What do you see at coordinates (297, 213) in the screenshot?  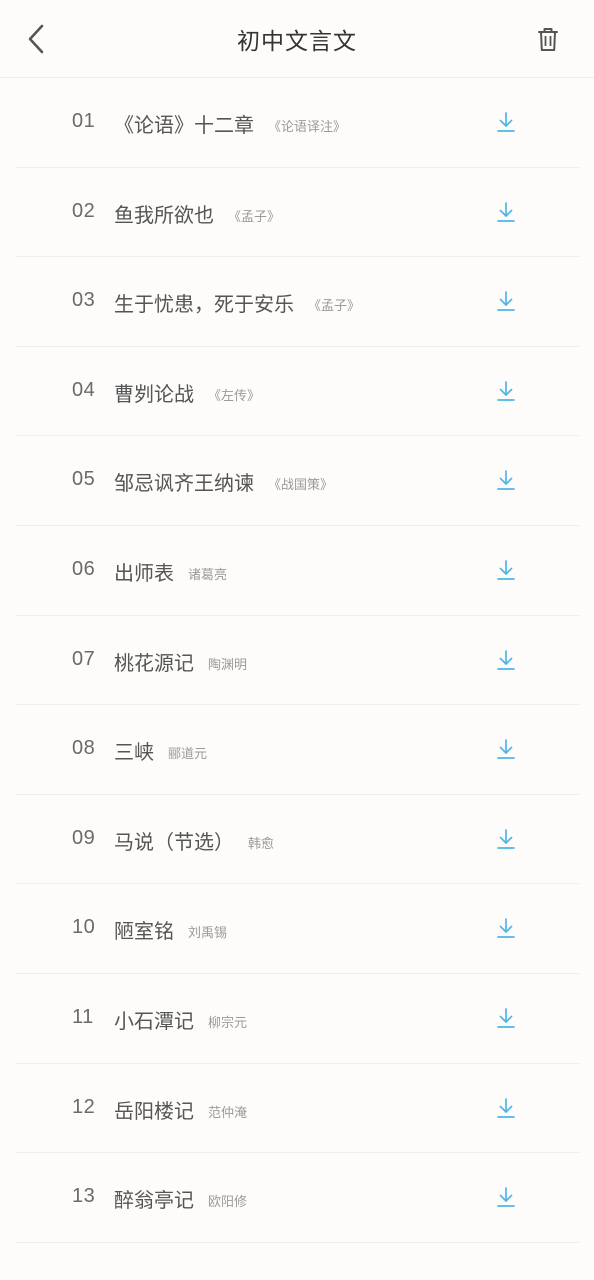 I see `list-item: 02 鱼我所欲也 《孟子》` at bounding box center [297, 213].